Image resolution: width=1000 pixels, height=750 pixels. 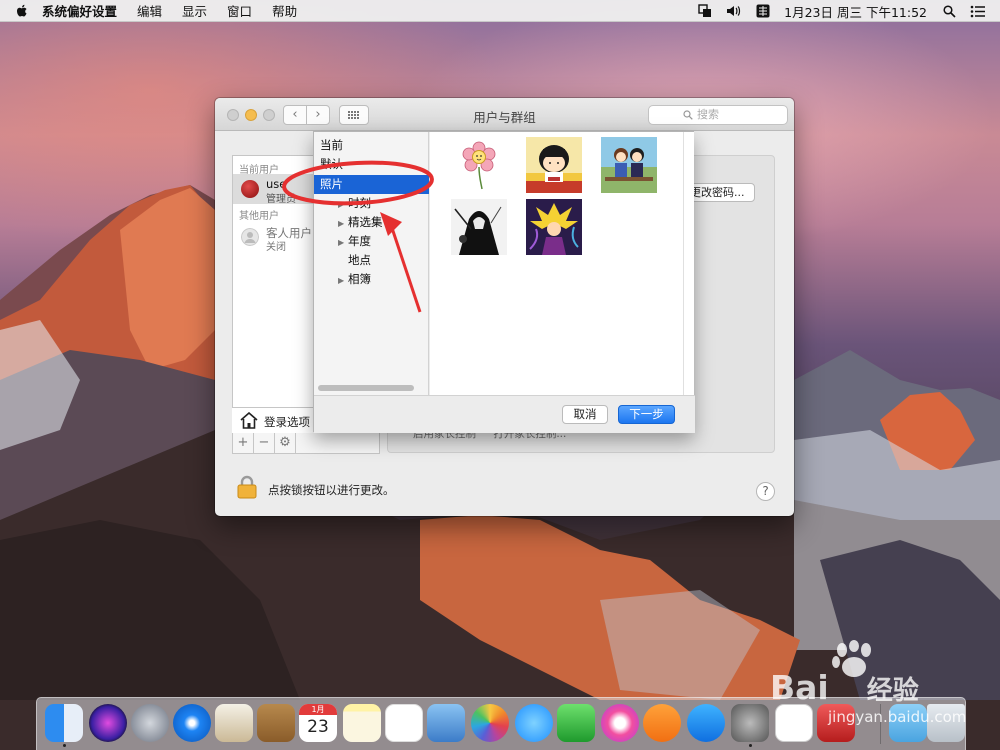 What do you see at coordinates (708, 114) in the screenshot?
I see `search-placeholder: 搜索` at bounding box center [708, 114].